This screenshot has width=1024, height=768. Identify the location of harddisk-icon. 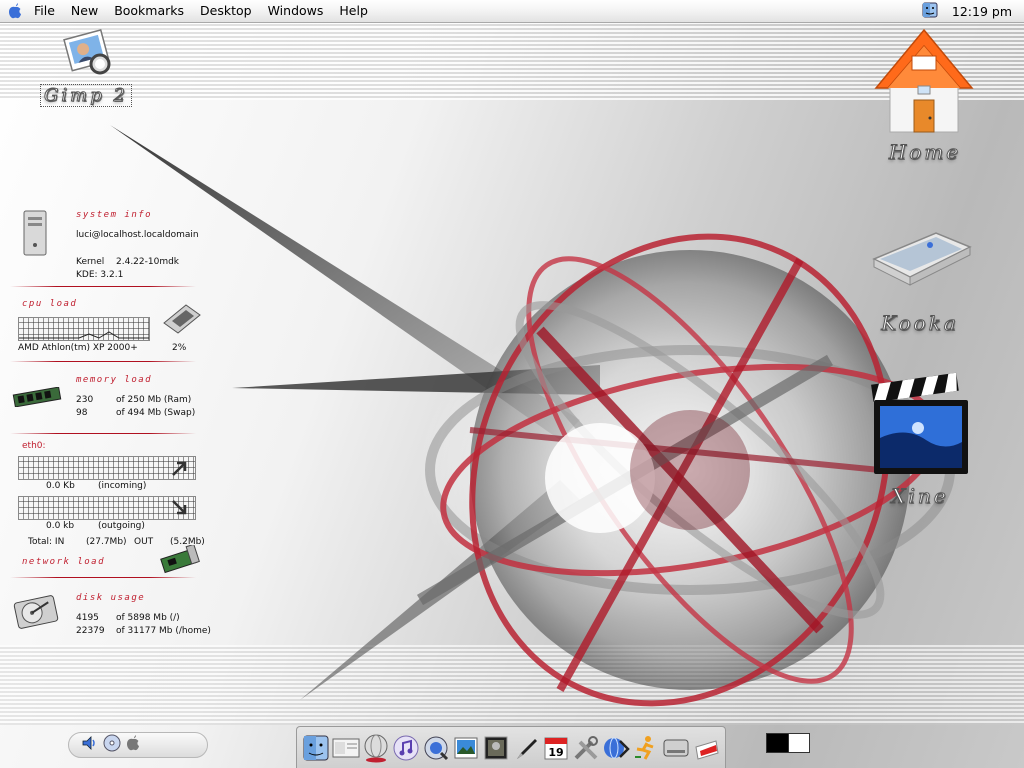
(36, 613).